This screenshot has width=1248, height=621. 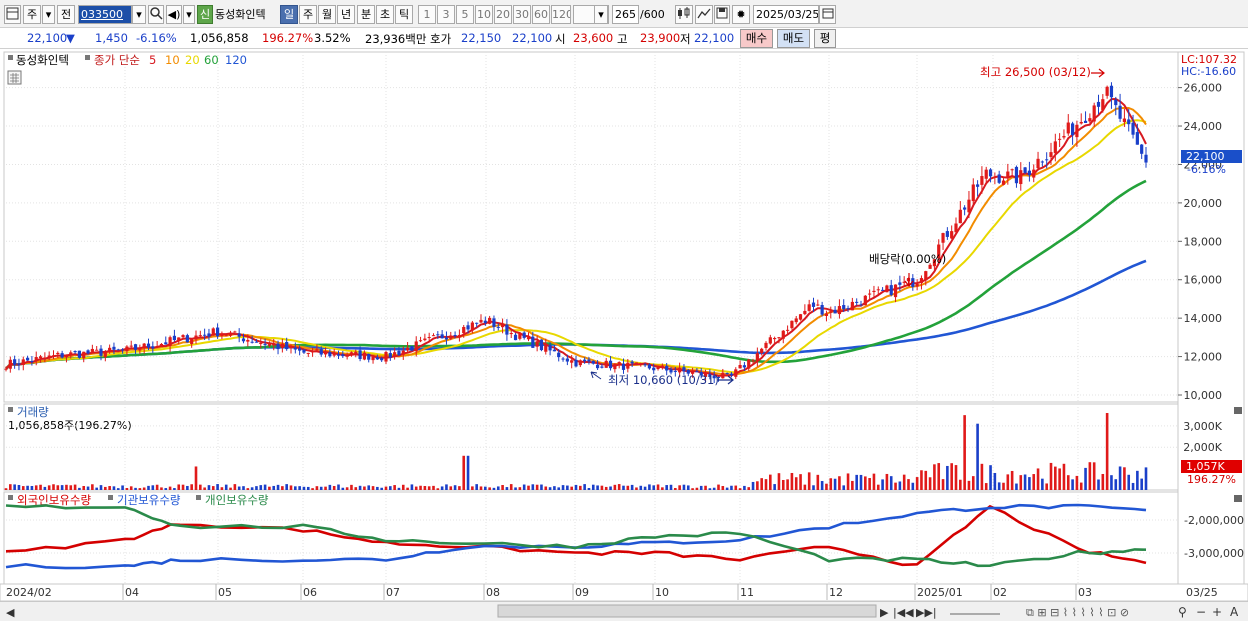 What do you see at coordinates (174, 14) in the screenshot?
I see `speaker-icon: ◀)` at bounding box center [174, 14].